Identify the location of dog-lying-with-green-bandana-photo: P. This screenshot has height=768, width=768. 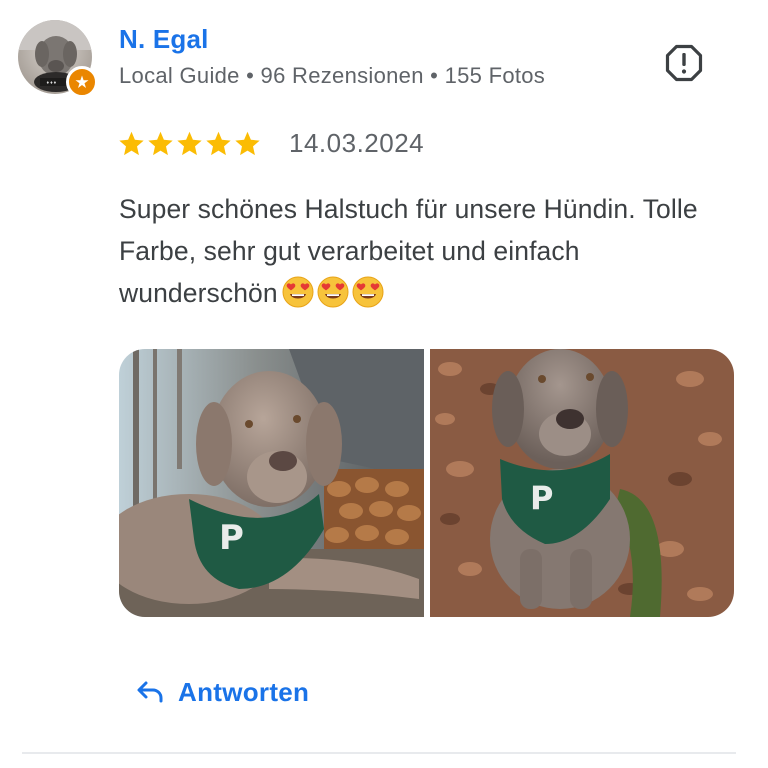
(271, 483).